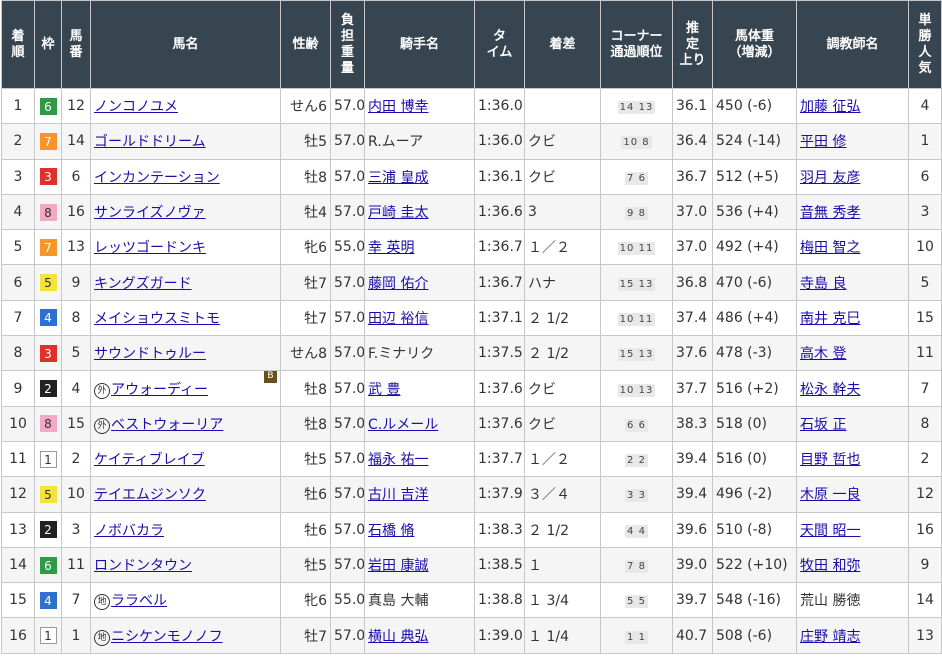 This screenshot has width=942, height=659. What do you see at coordinates (925, 388) in the screenshot?
I see `popularity-cell: 7` at bounding box center [925, 388].